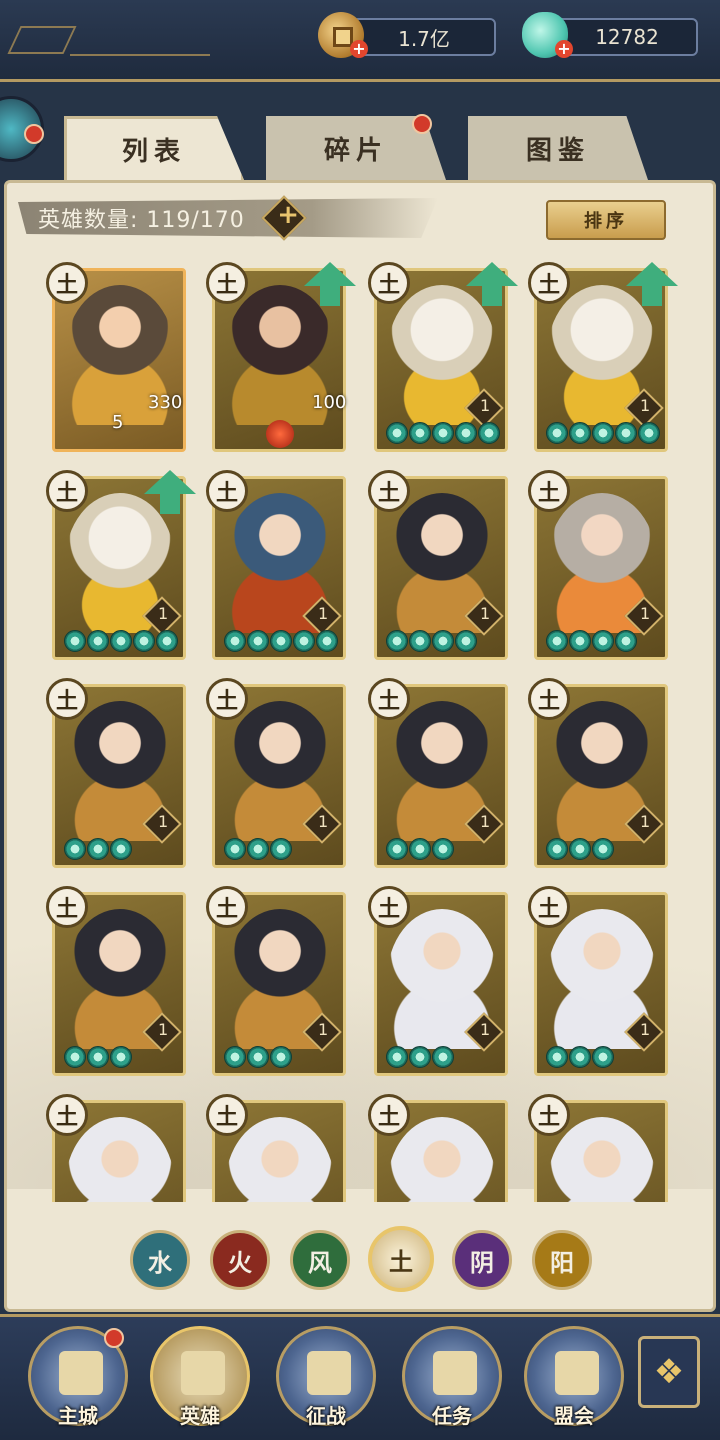 Image resolution: width=720 pixels, height=1440 pixels. I want to click on hero-power: 100, so click(329, 402).